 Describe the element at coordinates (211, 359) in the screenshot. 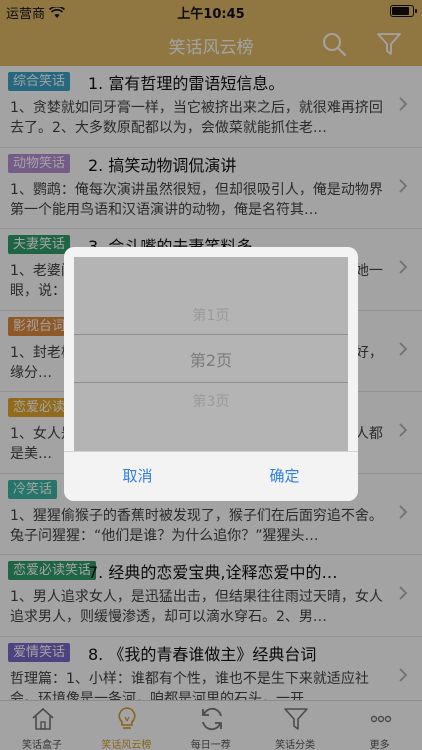

I see `picker-option-selected: 第2页` at that location.